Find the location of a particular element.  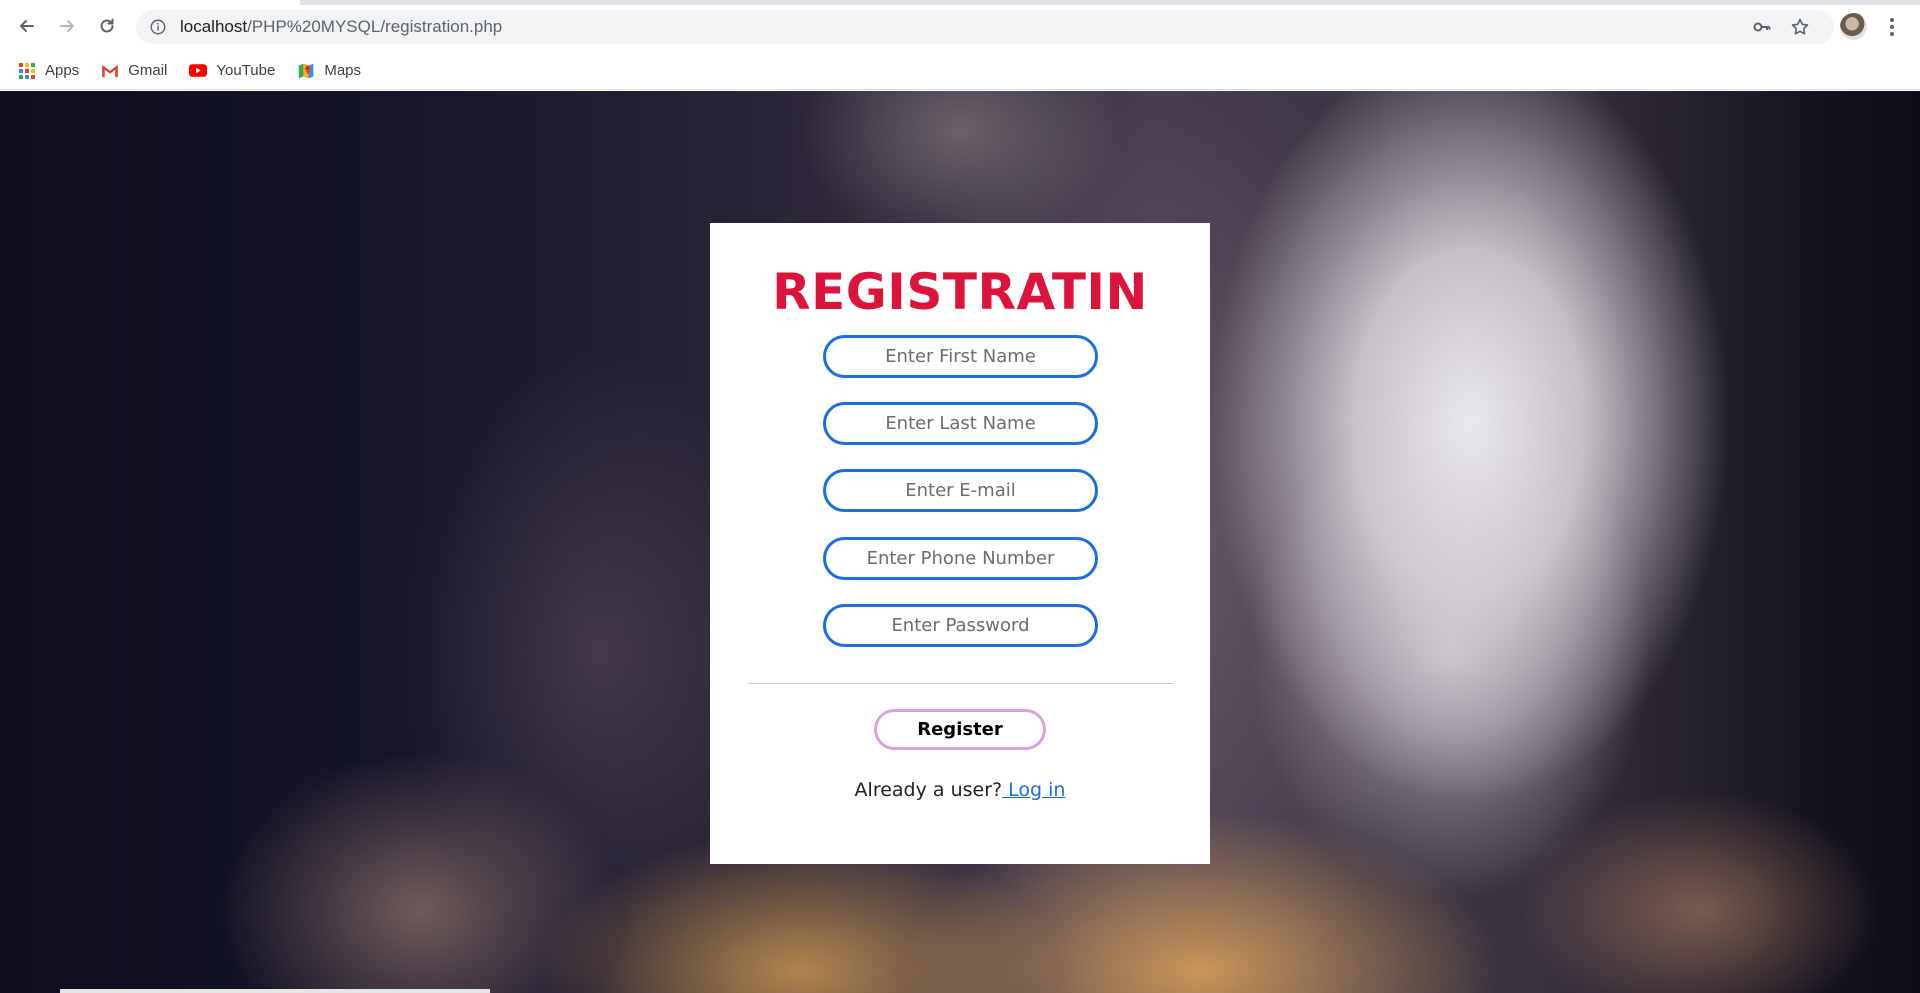

email-field is located at coordinates (960, 490).